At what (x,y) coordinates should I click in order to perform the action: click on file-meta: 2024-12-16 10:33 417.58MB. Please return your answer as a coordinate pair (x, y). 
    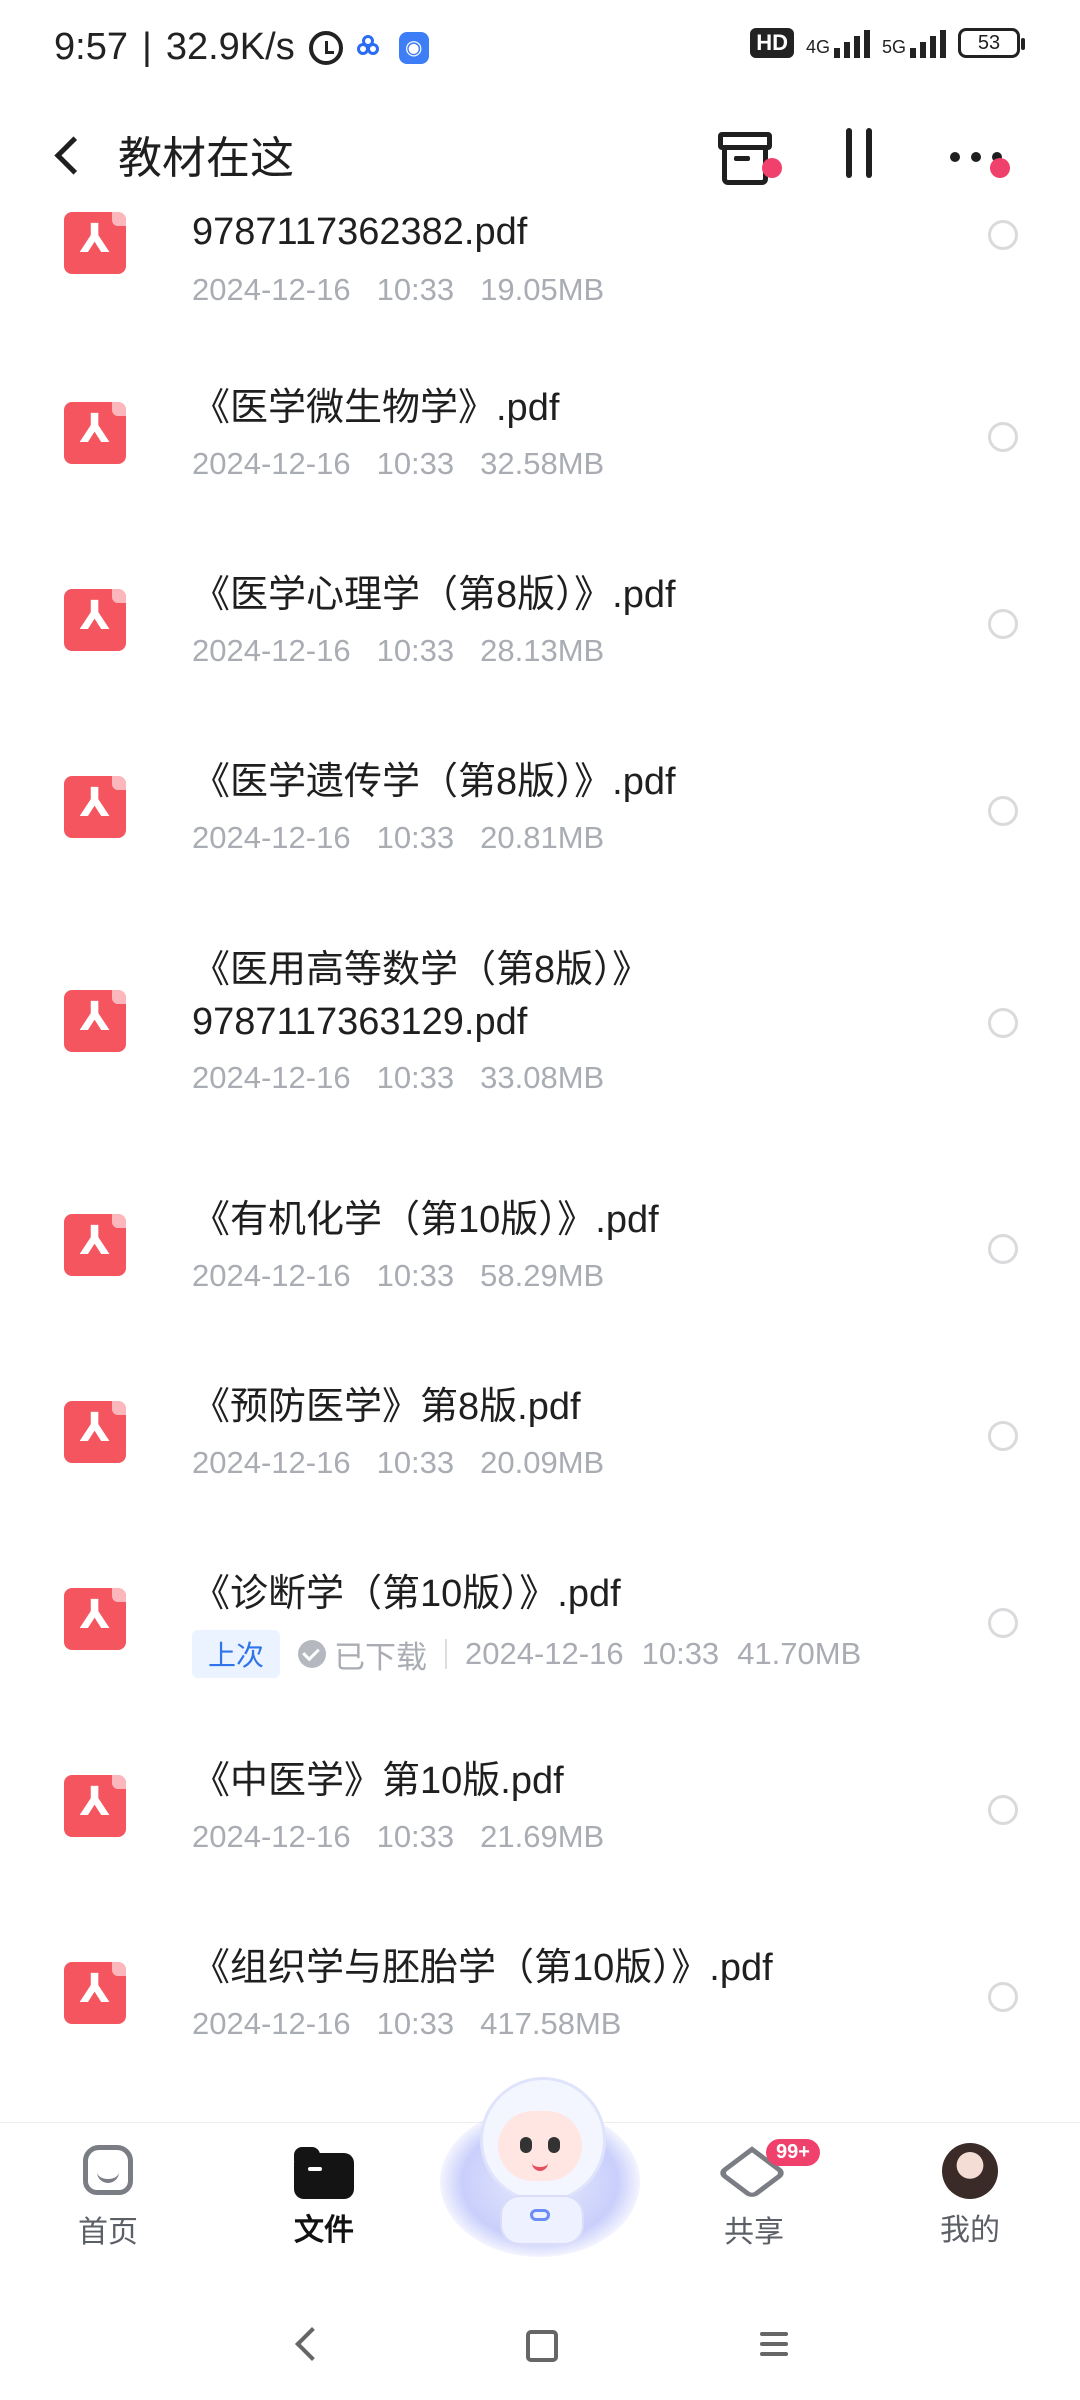
    Looking at the image, I should click on (406, 2024).